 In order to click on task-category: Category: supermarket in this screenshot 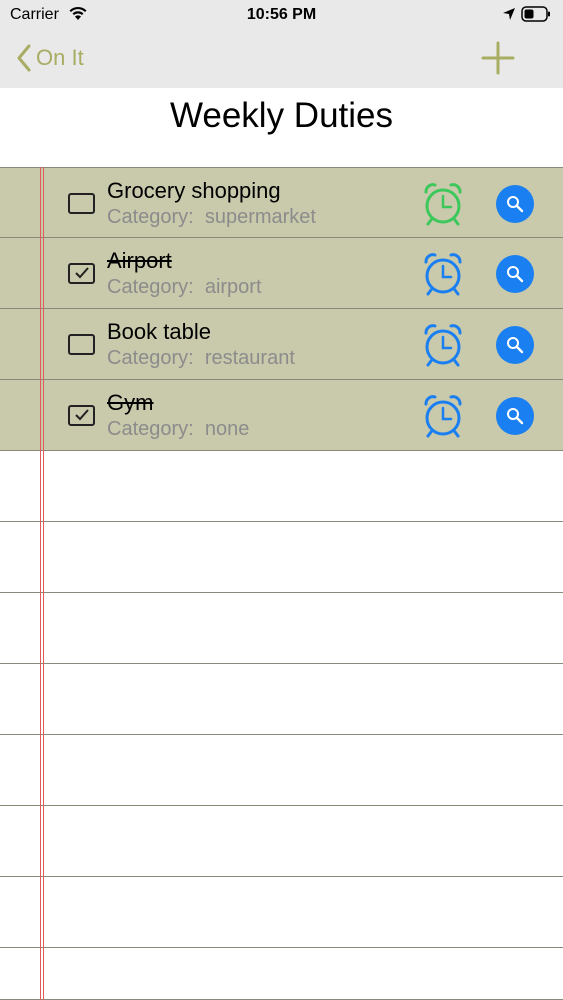, I will do `click(211, 217)`.